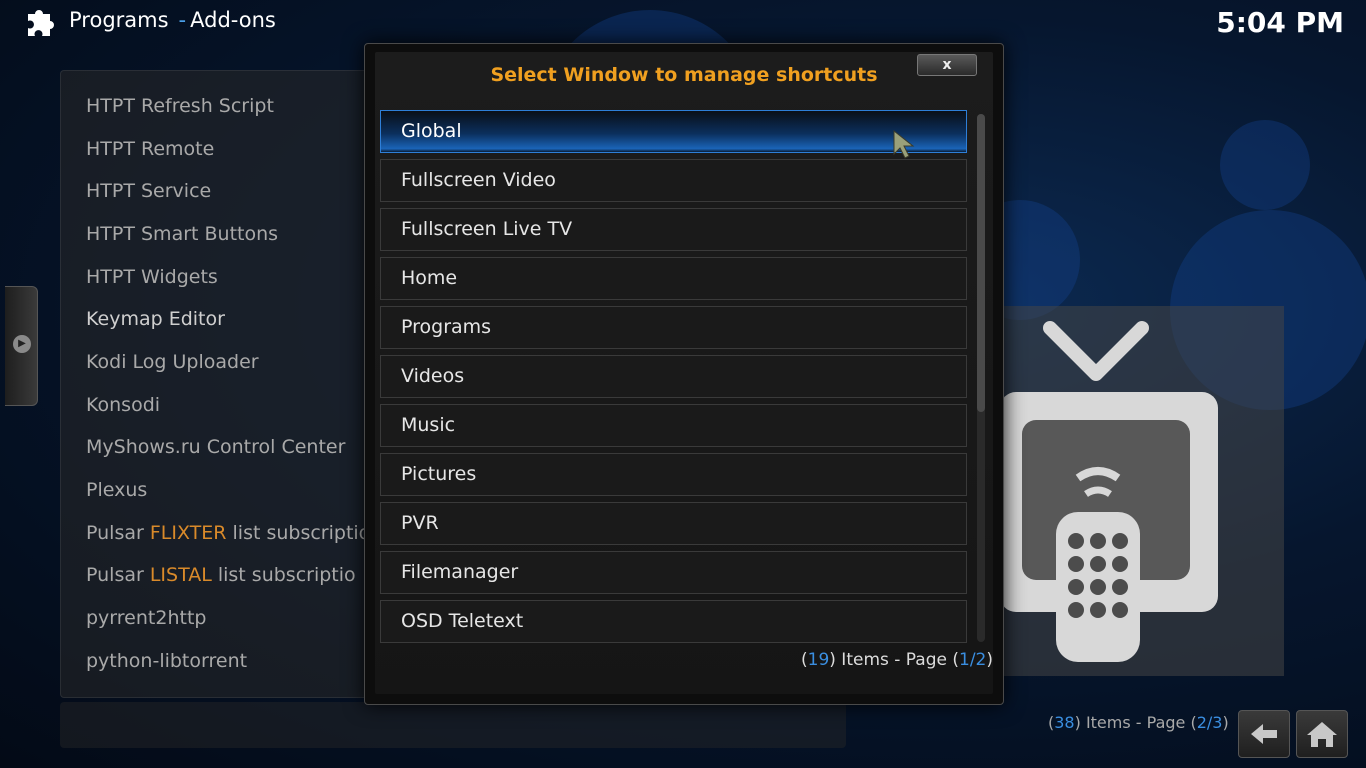  I want to click on list-item: HTPT Remote, so click(150, 149).